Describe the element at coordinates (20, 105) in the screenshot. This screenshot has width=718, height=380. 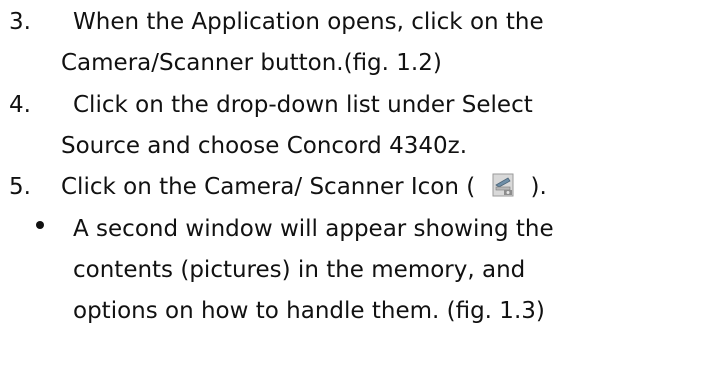
I see `step-number-4: 4.` at that location.